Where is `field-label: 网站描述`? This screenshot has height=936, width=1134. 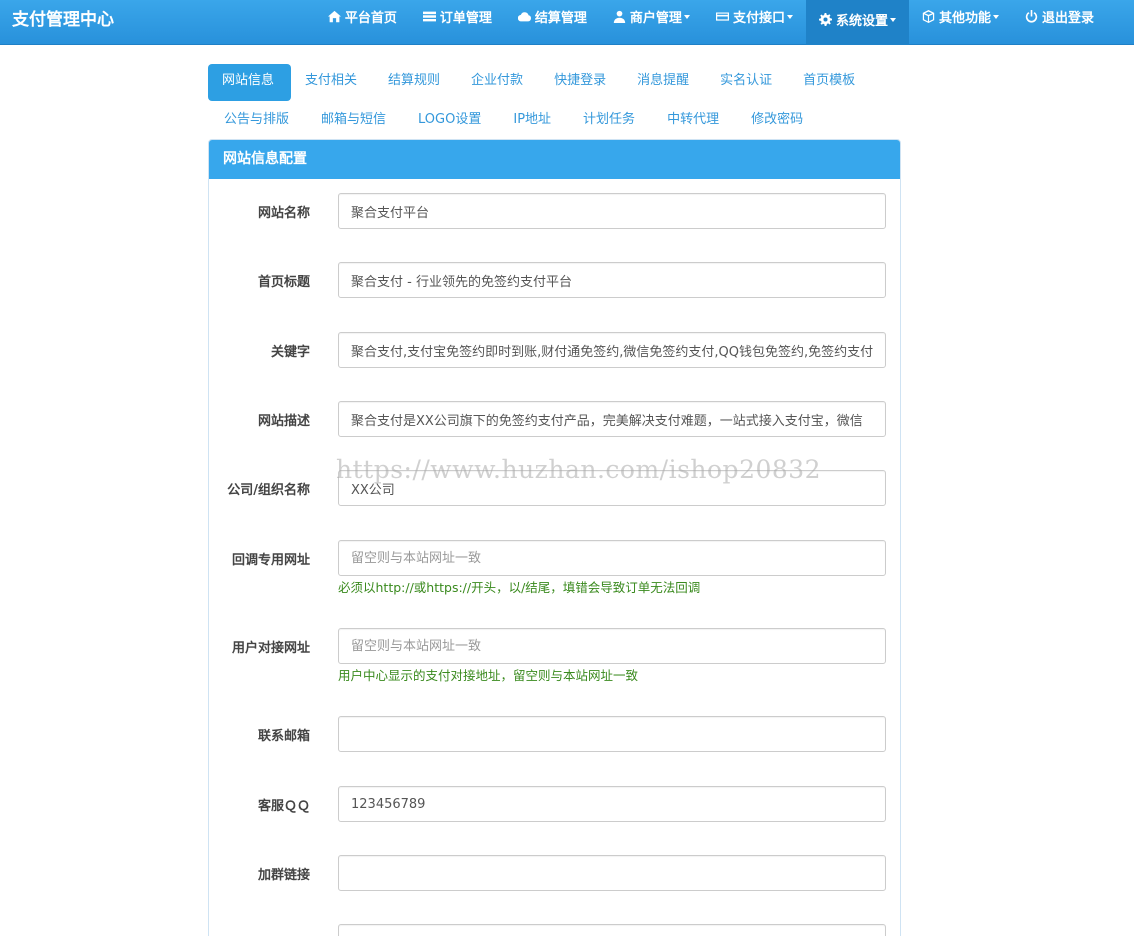 field-label: 网站描述 is located at coordinates (283, 421).